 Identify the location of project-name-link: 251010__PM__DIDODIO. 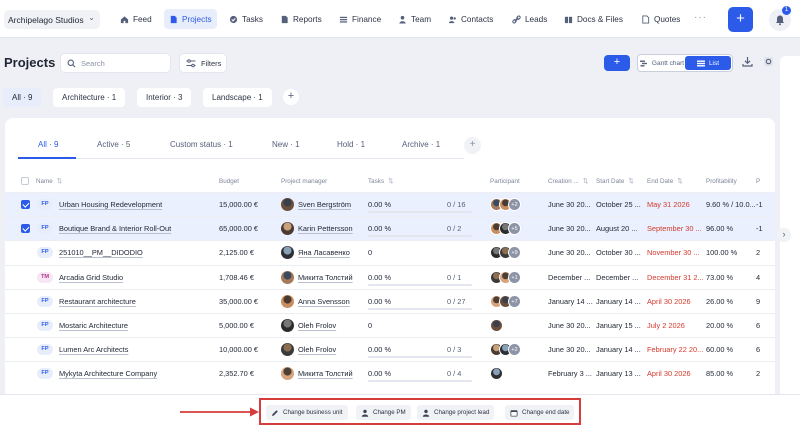
(101, 252).